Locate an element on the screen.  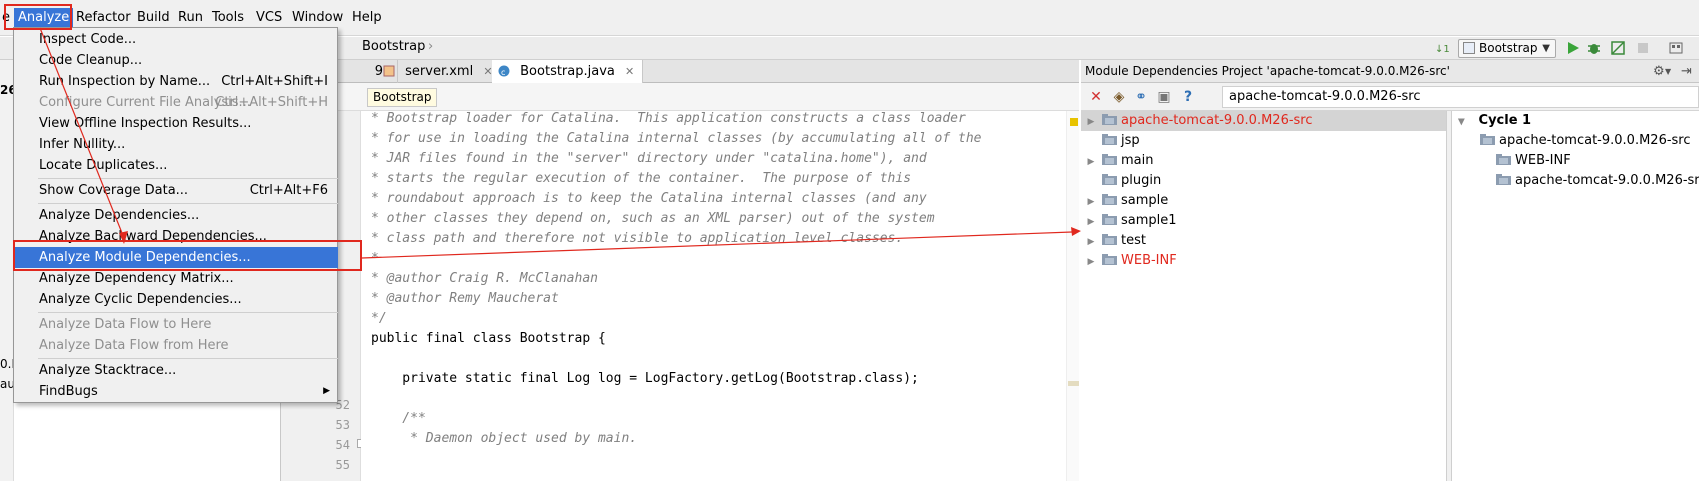
help-icon: ? is located at coordinates (1188, 97).